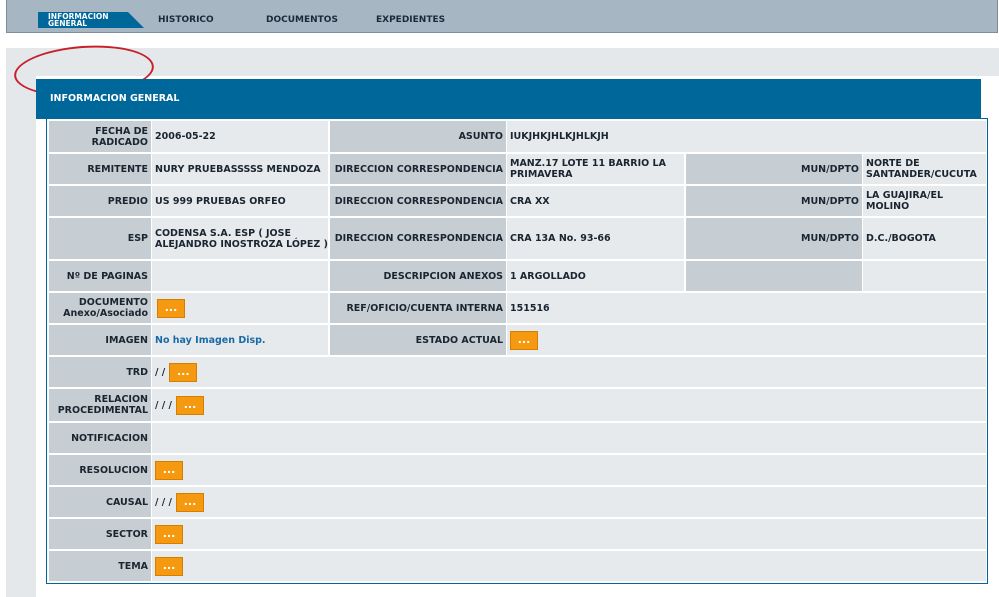 The height and width of the screenshot is (597, 999). What do you see at coordinates (240, 276) in the screenshot?
I see `paginas-value` at bounding box center [240, 276].